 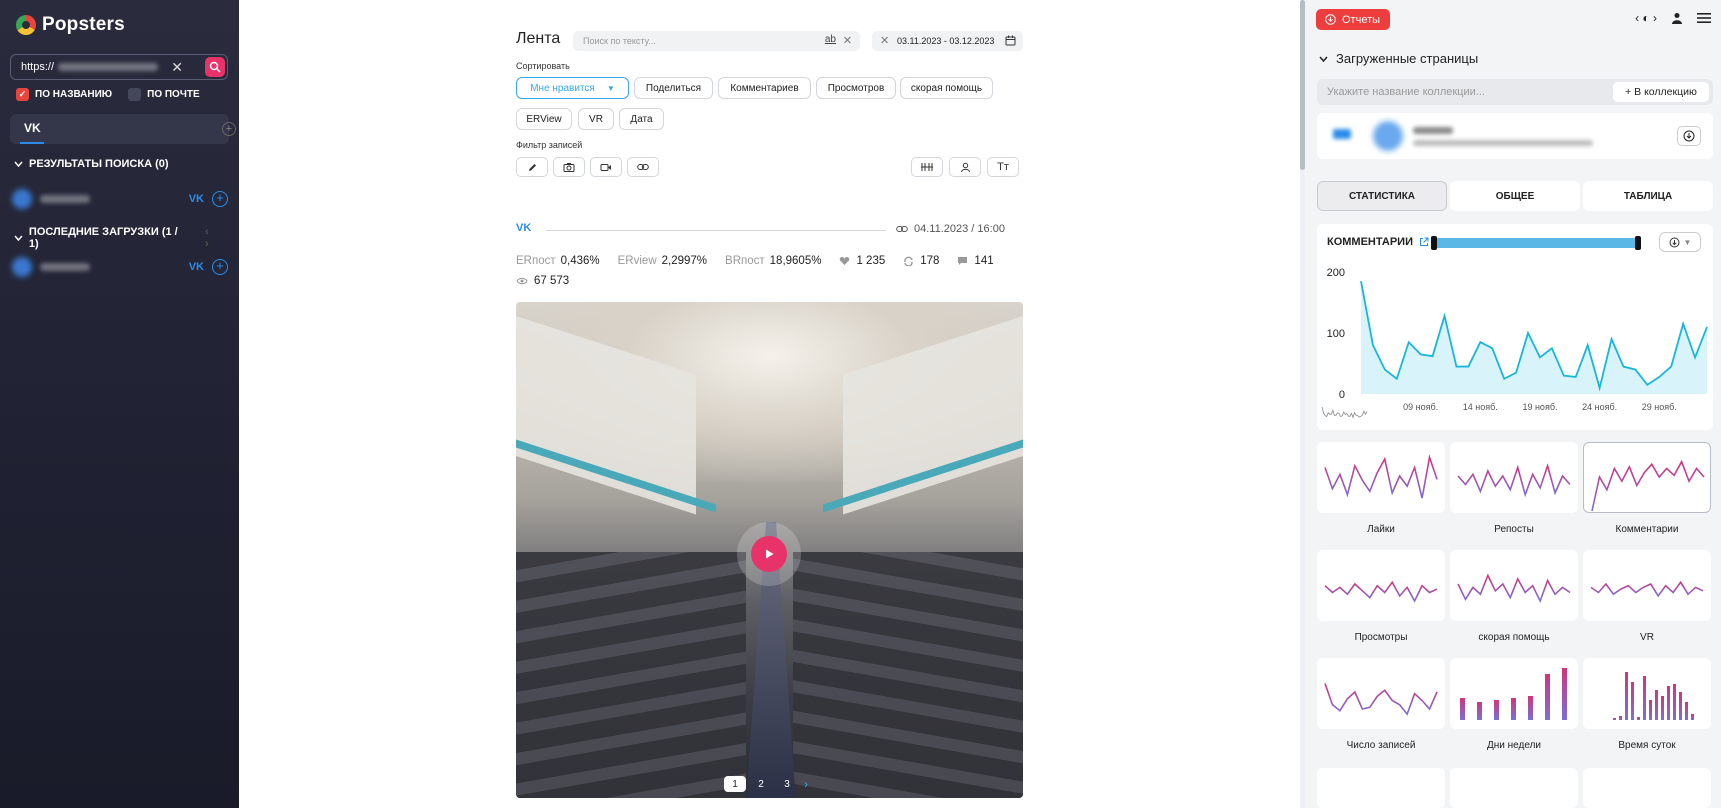 I want to click on filter-video-button, so click(x=606, y=167).